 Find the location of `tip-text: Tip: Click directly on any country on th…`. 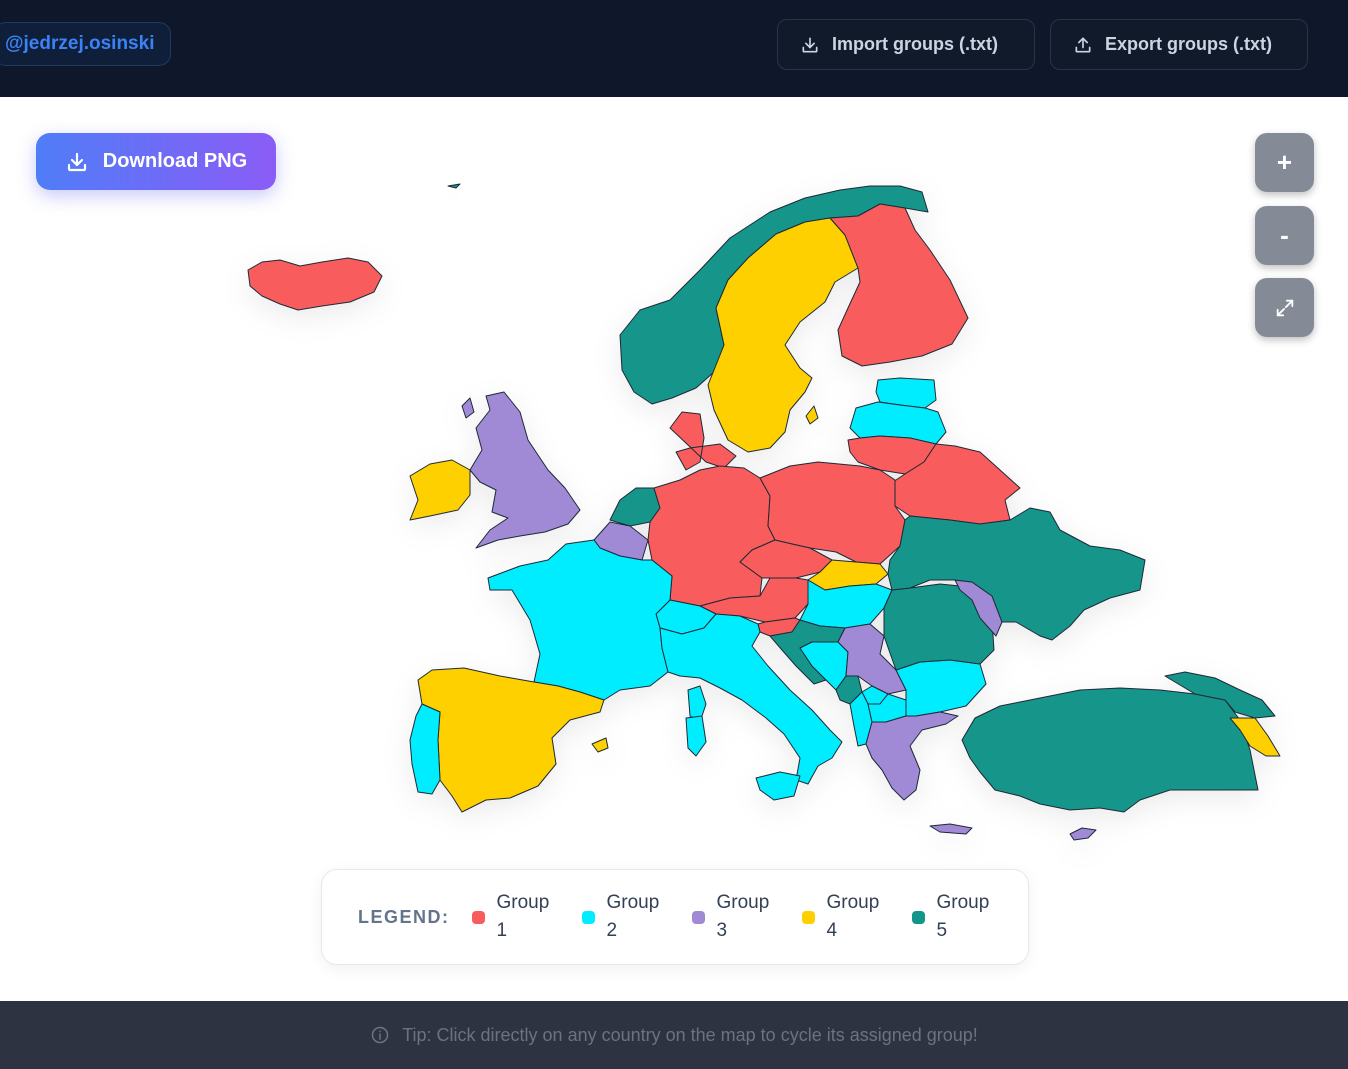

tip-text: Tip: Click directly on any country on th… is located at coordinates (690, 1034).